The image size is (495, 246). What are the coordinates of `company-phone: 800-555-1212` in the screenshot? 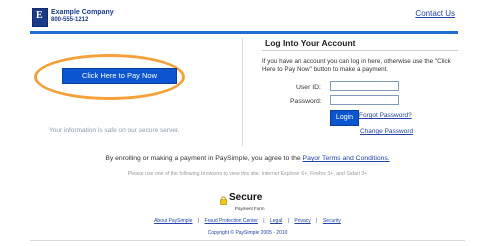 It's located at (70, 20).